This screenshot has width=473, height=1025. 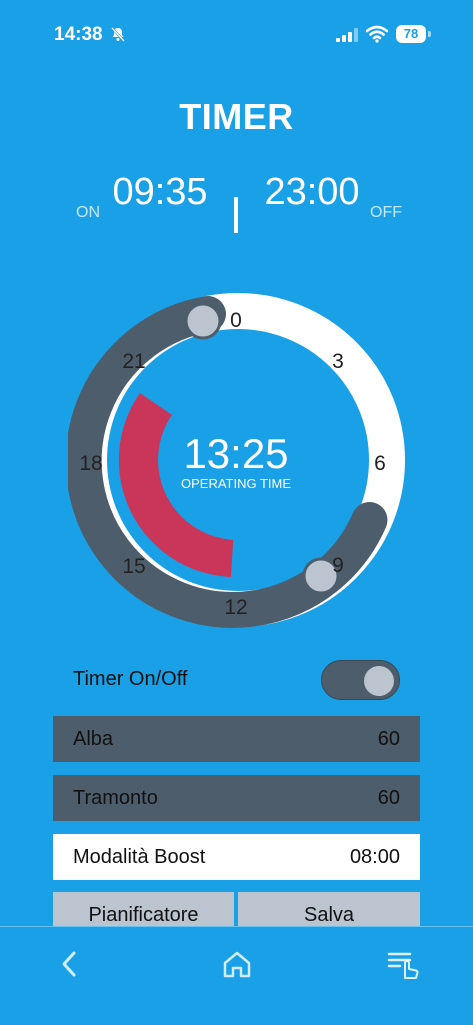 I want to click on back-chevron-icon, so click(x=70, y=964).